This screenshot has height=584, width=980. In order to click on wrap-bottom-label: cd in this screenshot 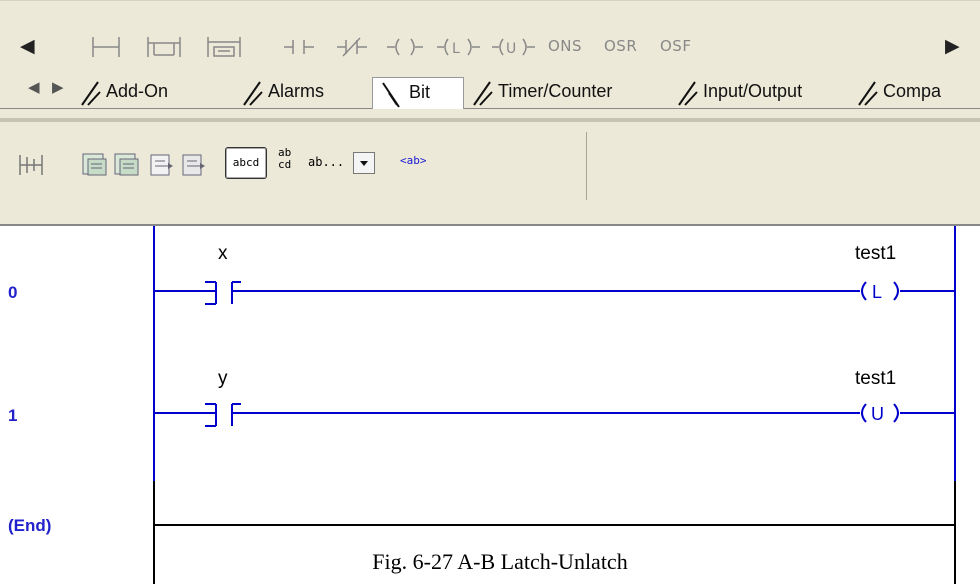, I will do `click(285, 164)`.